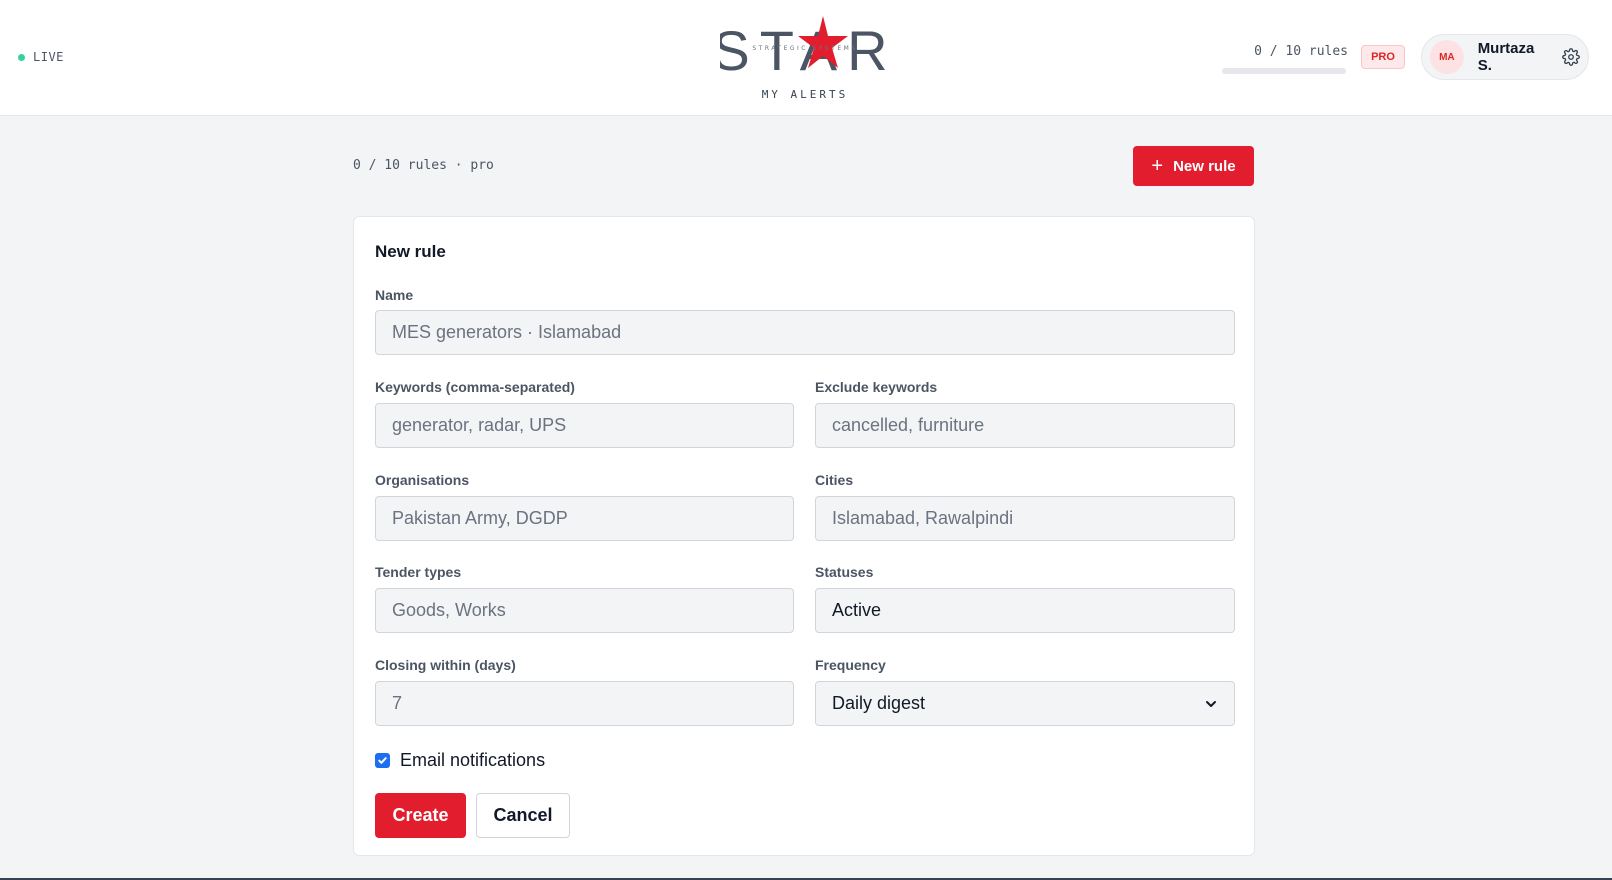 This screenshot has width=1612, height=880. I want to click on organisations-label: Organisations, so click(422, 480).